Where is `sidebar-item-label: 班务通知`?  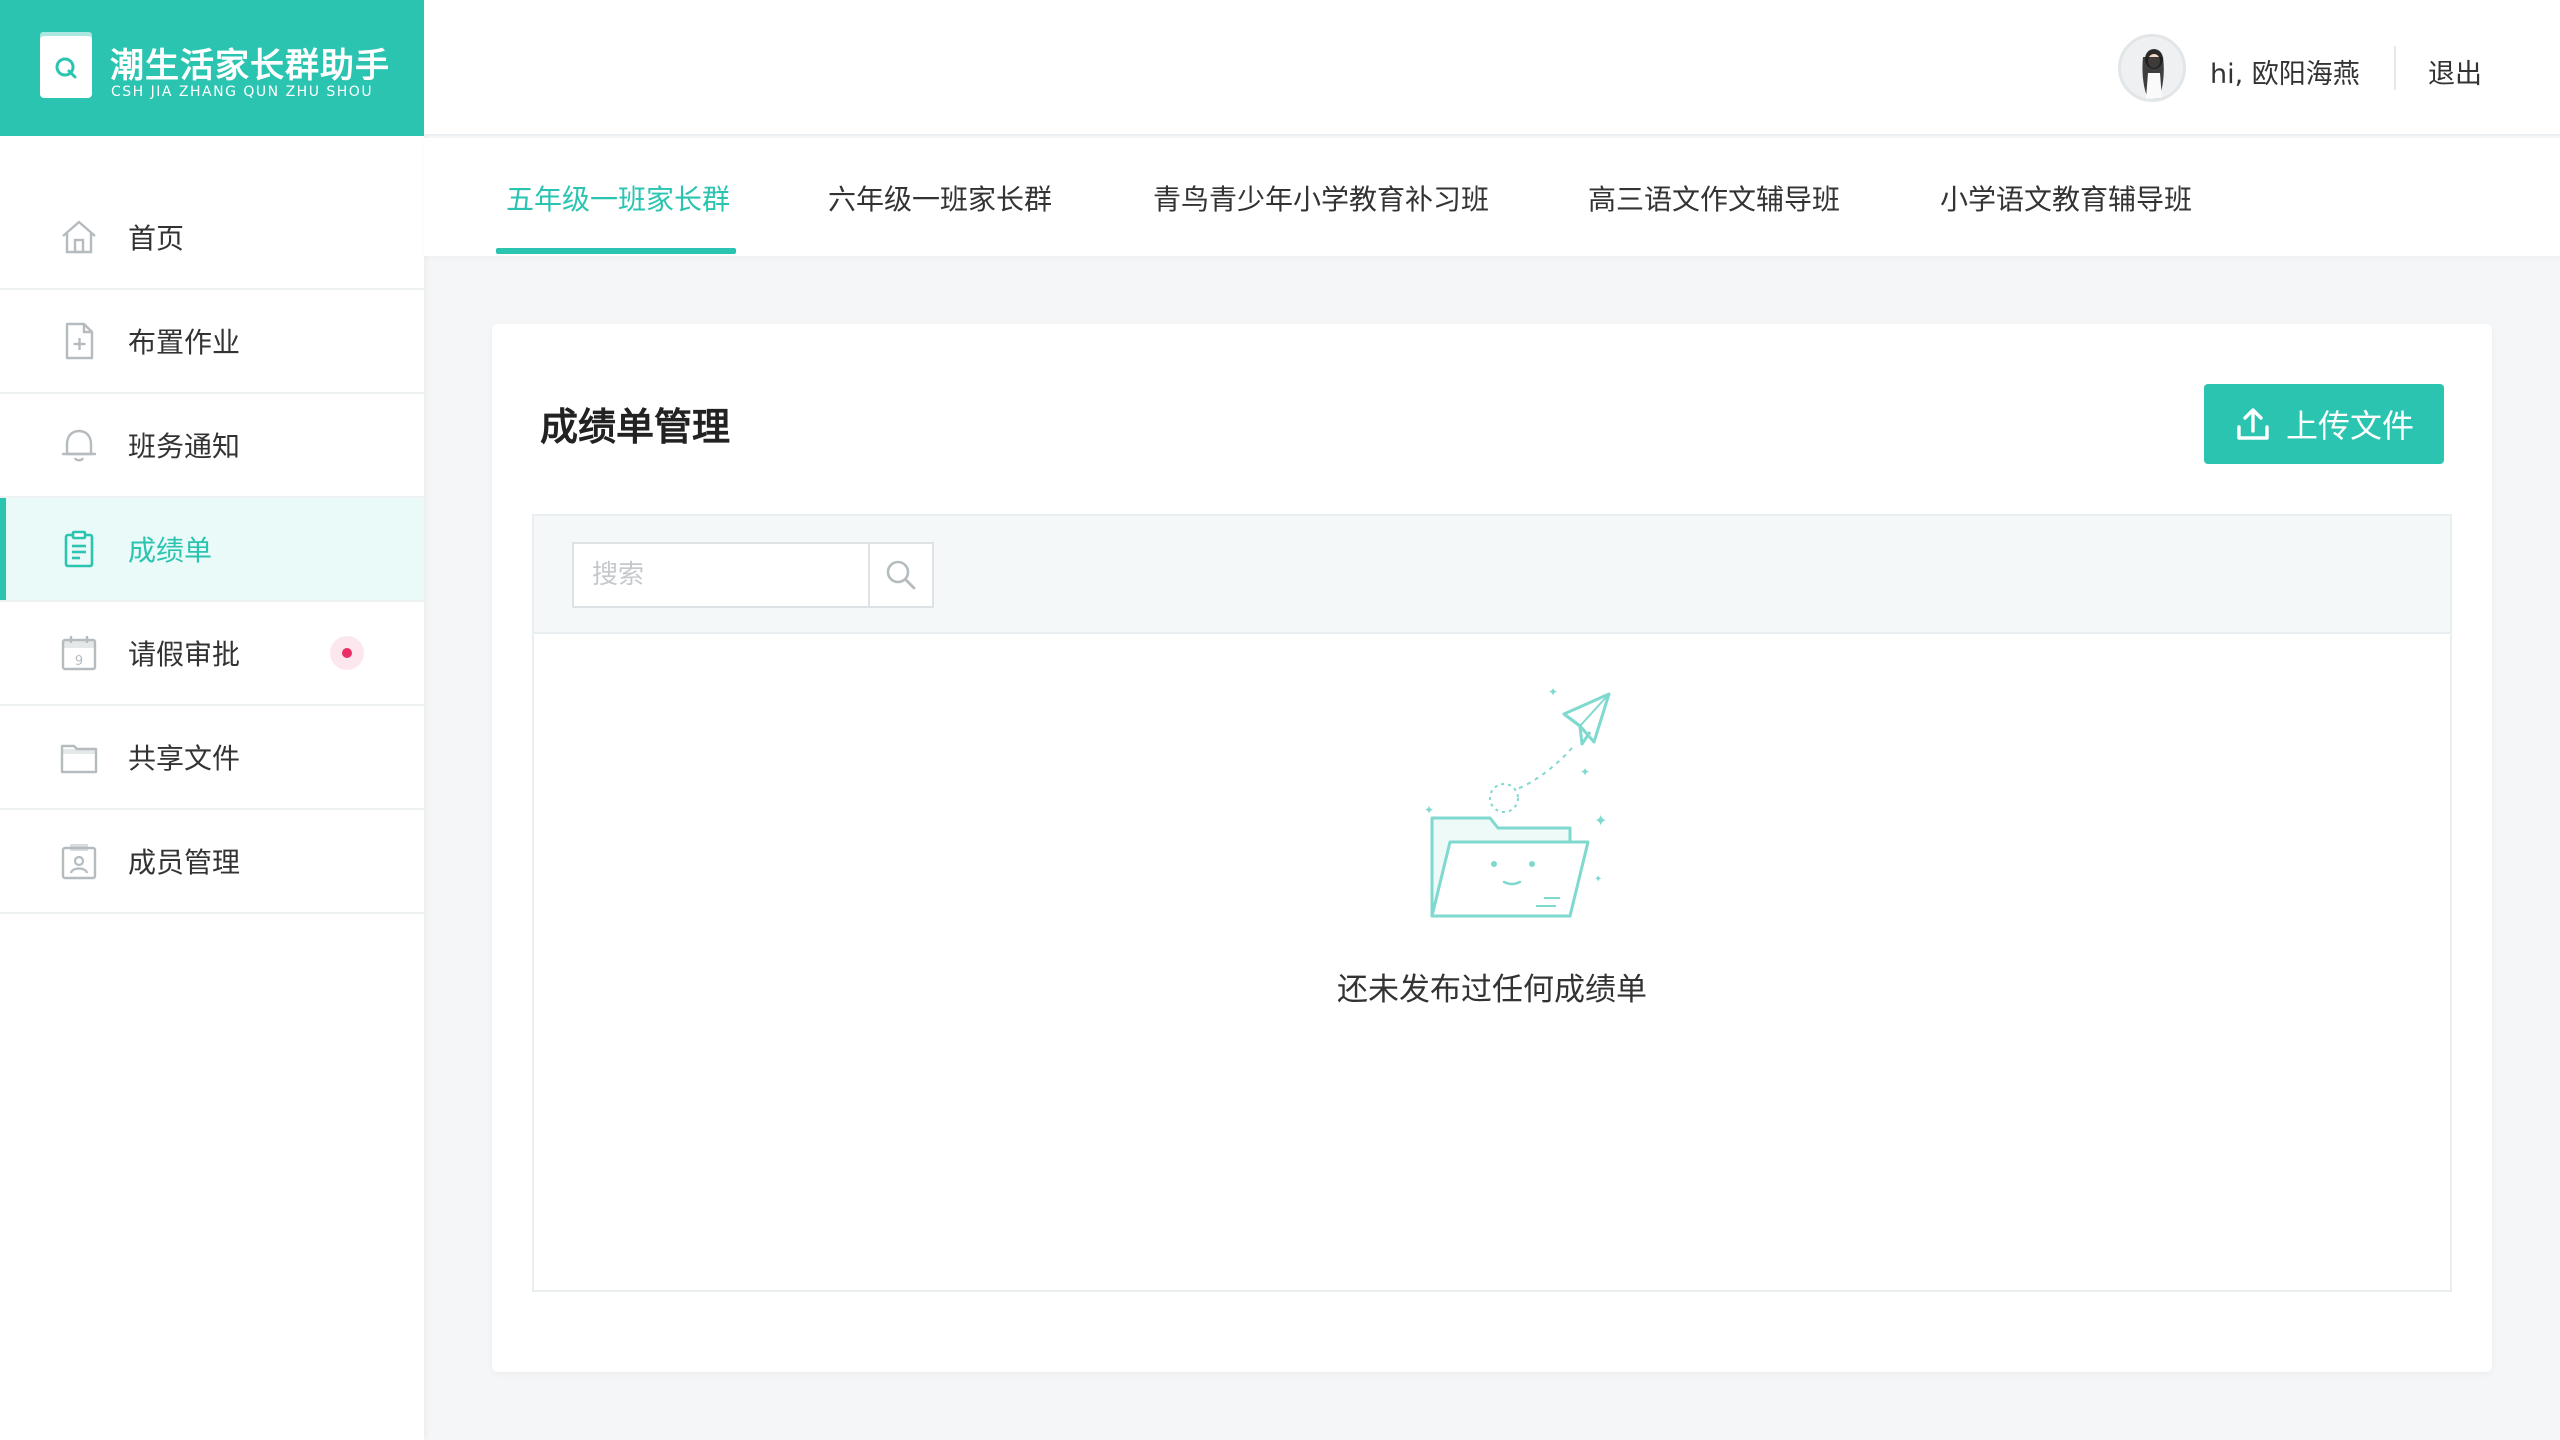
sidebar-item-label: 班务通知 is located at coordinates (184, 446).